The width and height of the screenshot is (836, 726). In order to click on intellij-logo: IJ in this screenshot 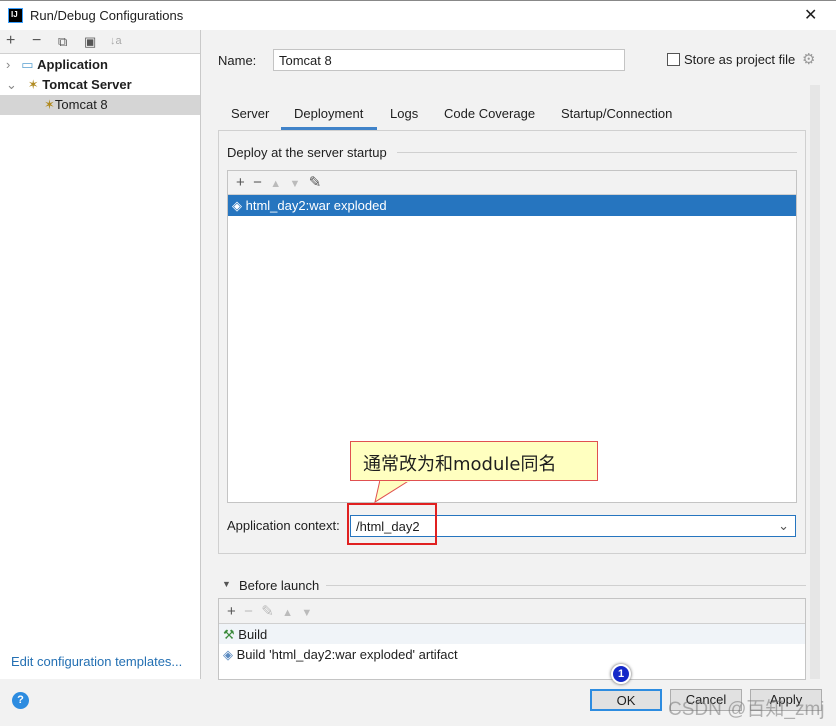, I will do `click(15, 15)`.